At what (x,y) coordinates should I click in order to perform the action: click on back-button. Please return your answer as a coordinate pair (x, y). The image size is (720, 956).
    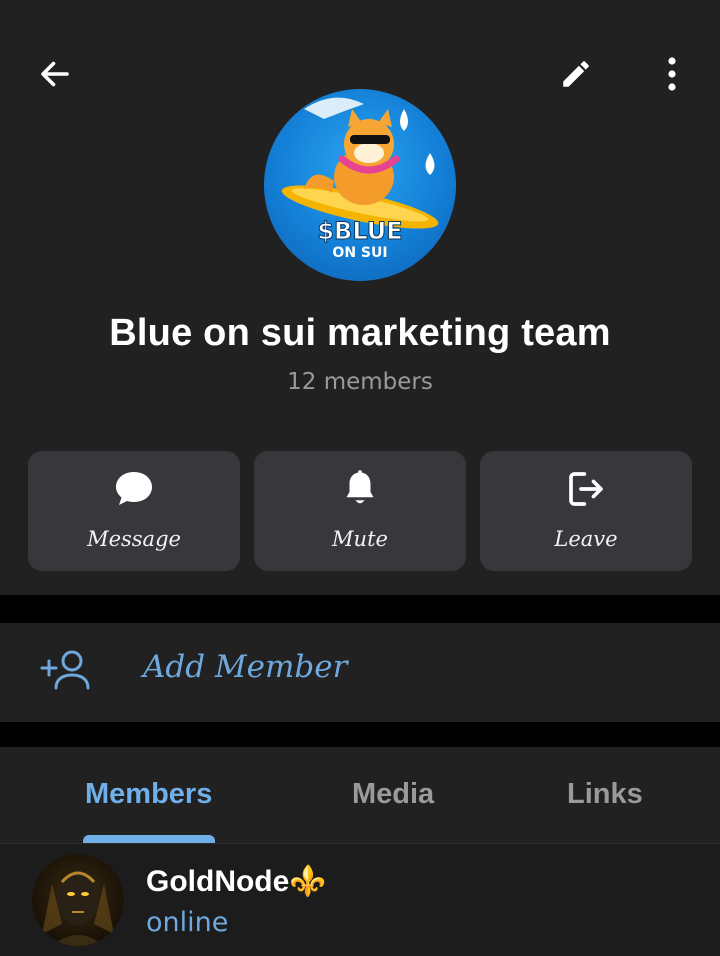
    Looking at the image, I should click on (55, 74).